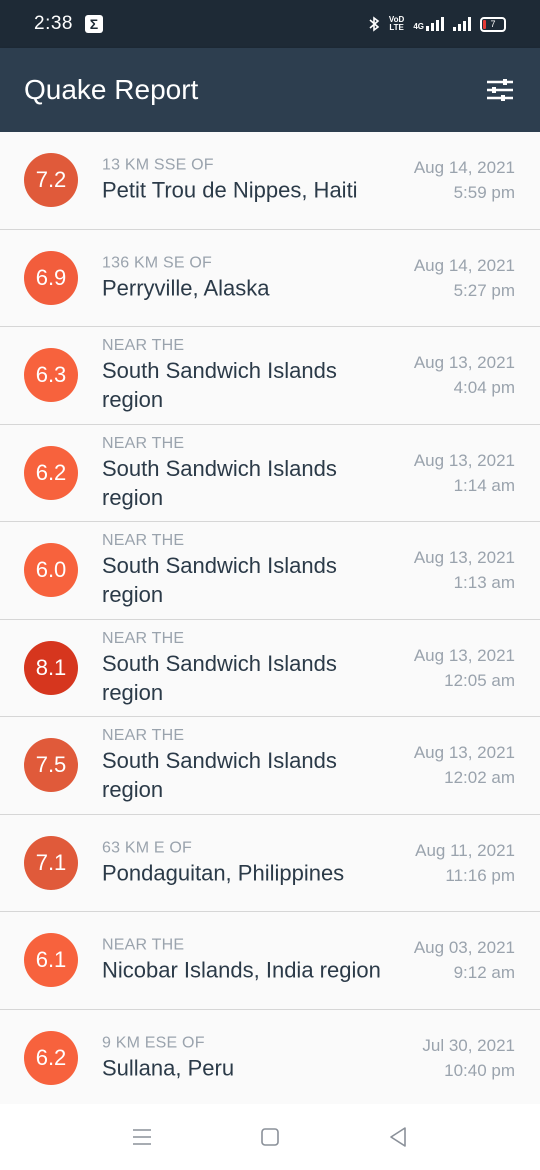 This screenshot has height=1170, width=540. What do you see at coordinates (230, 190) in the screenshot?
I see `primary-location: Petit Trou de Nippes, Haiti` at bounding box center [230, 190].